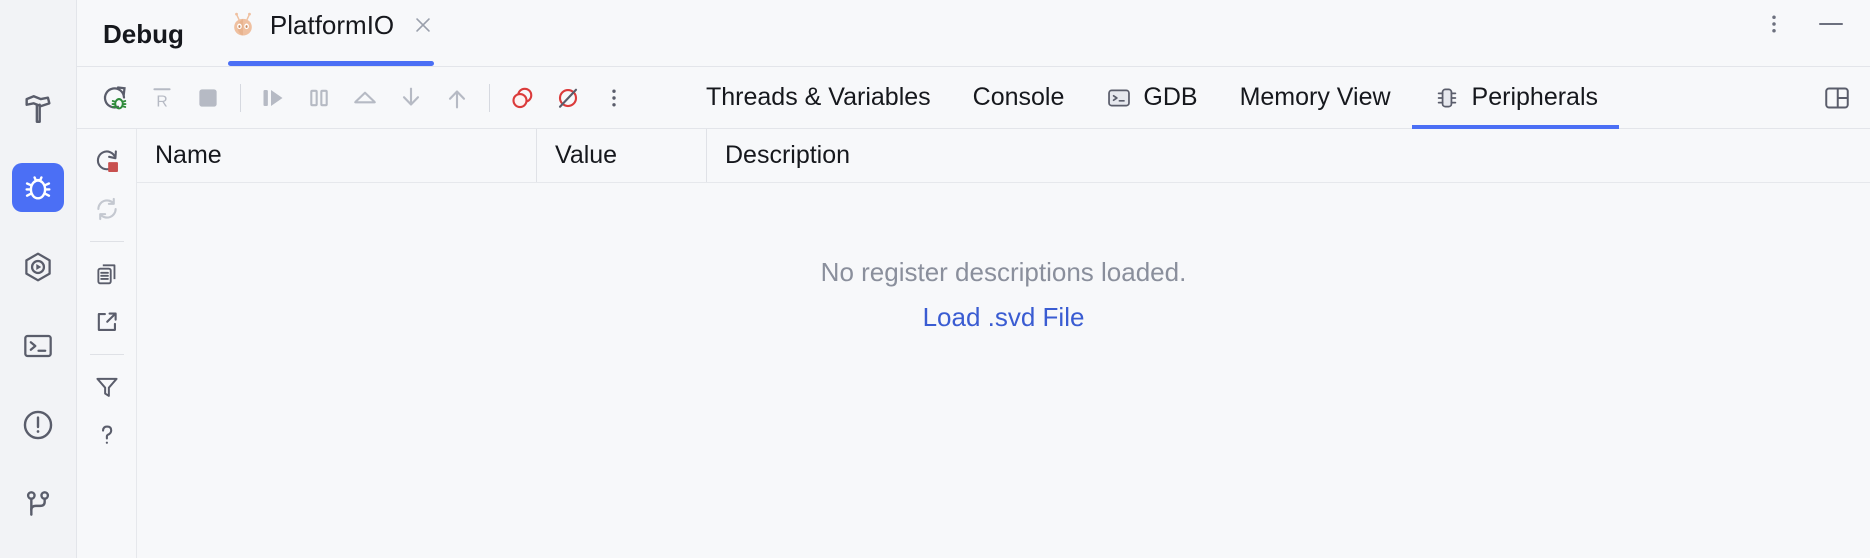 Image resolution: width=1870 pixels, height=558 pixels. I want to click on help-button, so click(107, 435).